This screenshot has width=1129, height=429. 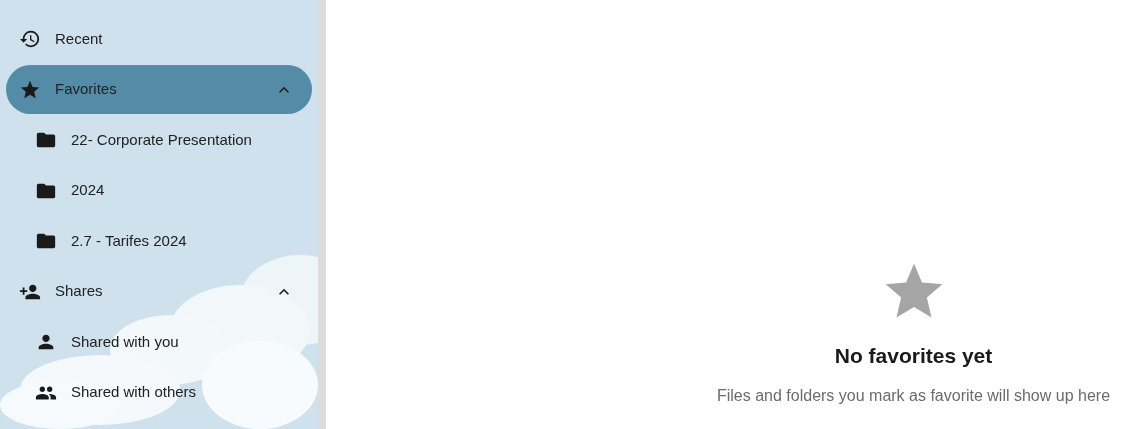 I want to click on item-label: 2024, so click(x=88, y=190).